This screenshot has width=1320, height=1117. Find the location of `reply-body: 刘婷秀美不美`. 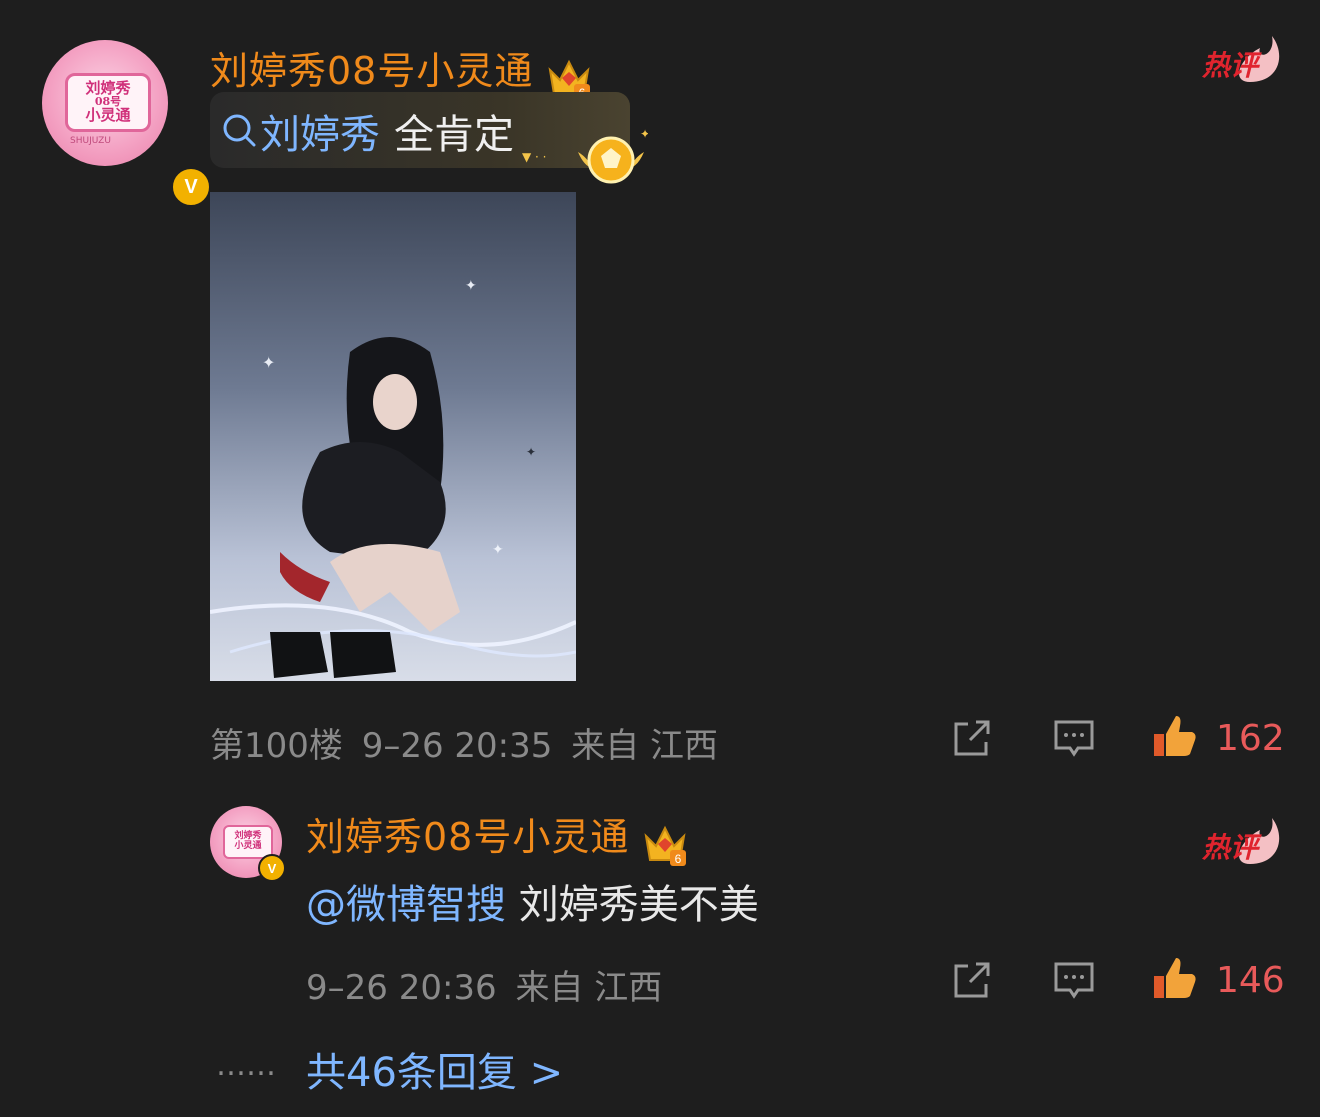

reply-body: 刘婷秀美不美 is located at coordinates (632, 905).